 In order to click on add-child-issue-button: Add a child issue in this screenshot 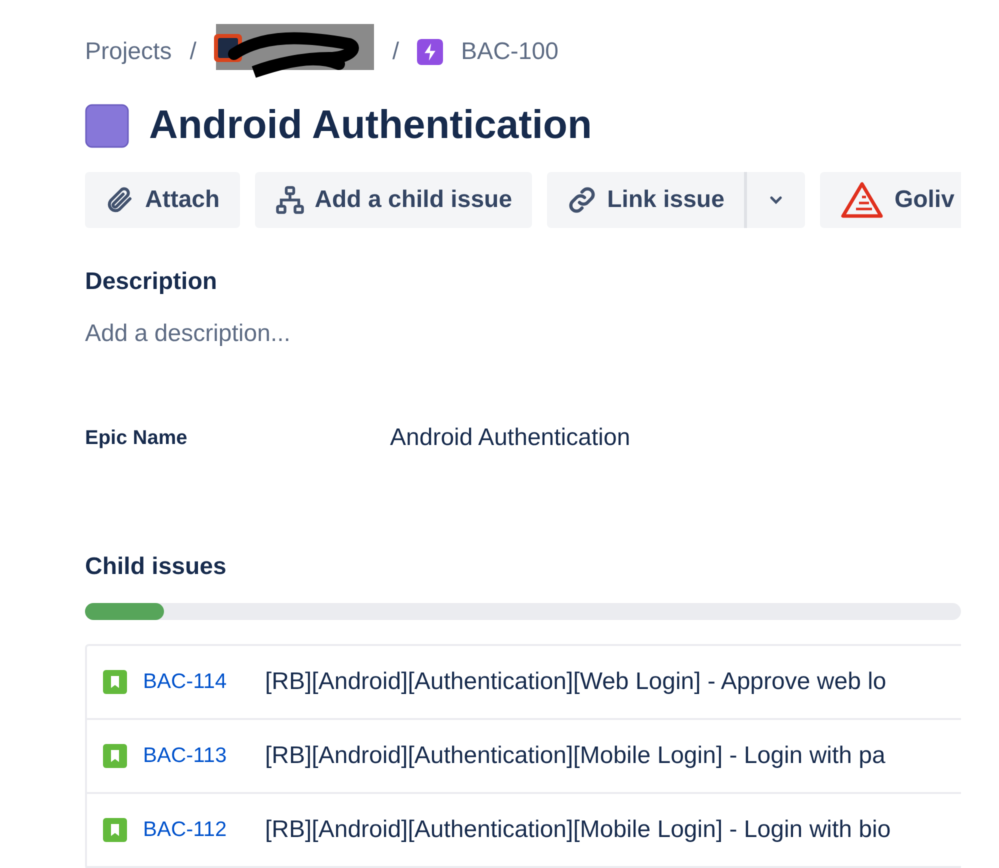, I will do `click(393, 200)`.